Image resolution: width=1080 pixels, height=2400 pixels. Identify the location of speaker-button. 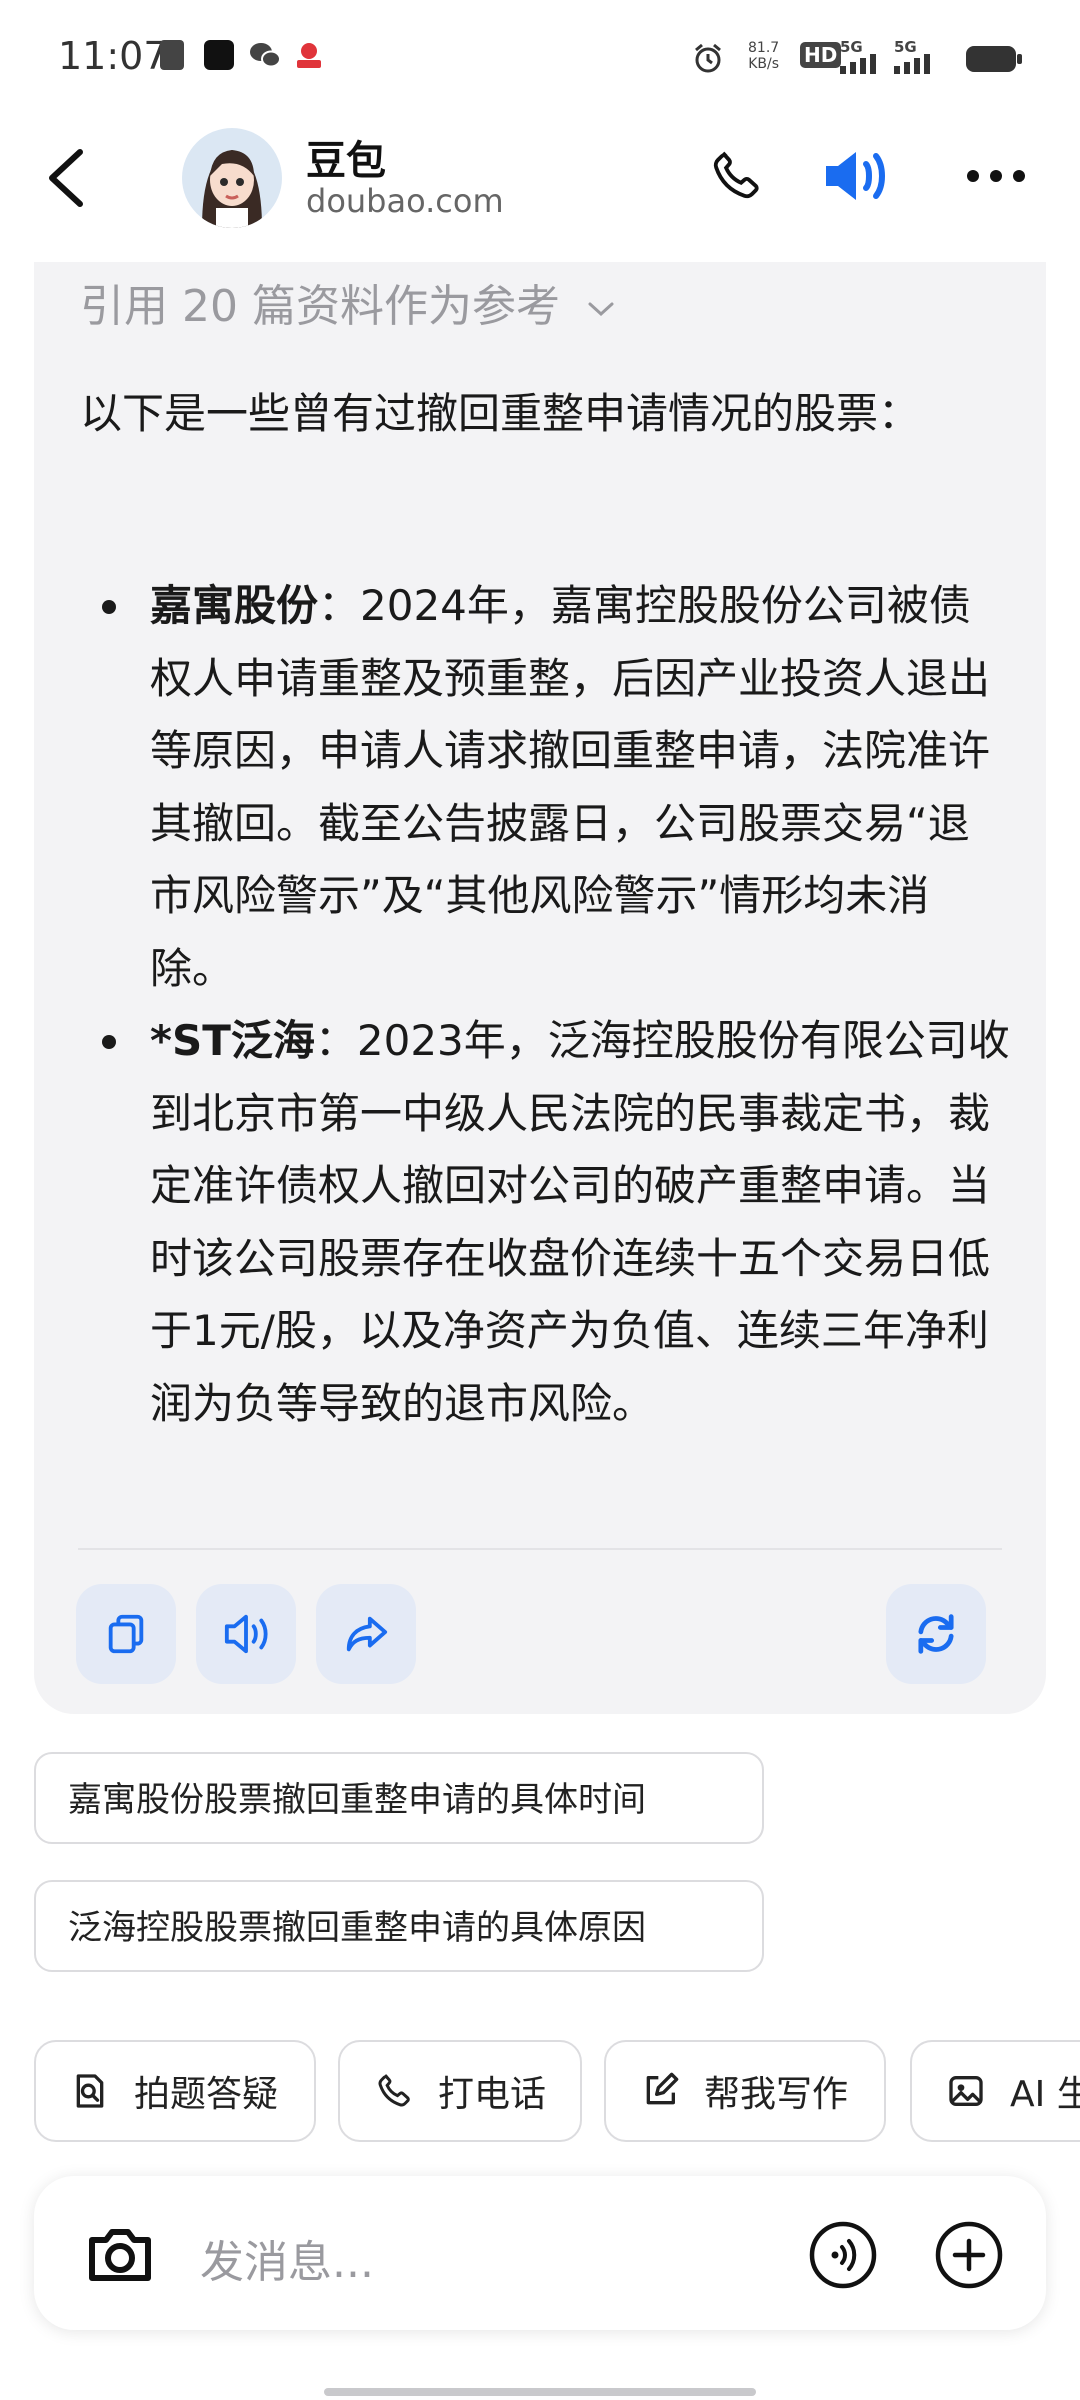
(856, 176).